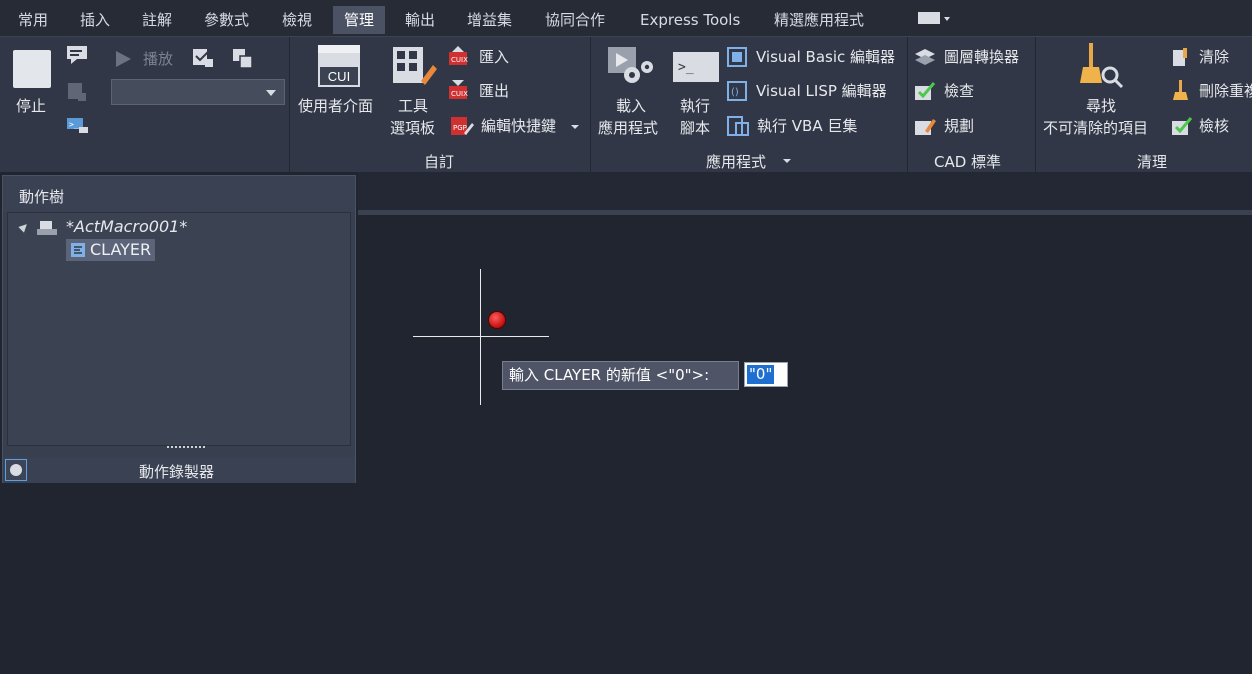  What do you see at coordinates (497, 320) in the screenshot?
I see `request-input-marker-icon` at bounding box center [497, 320].